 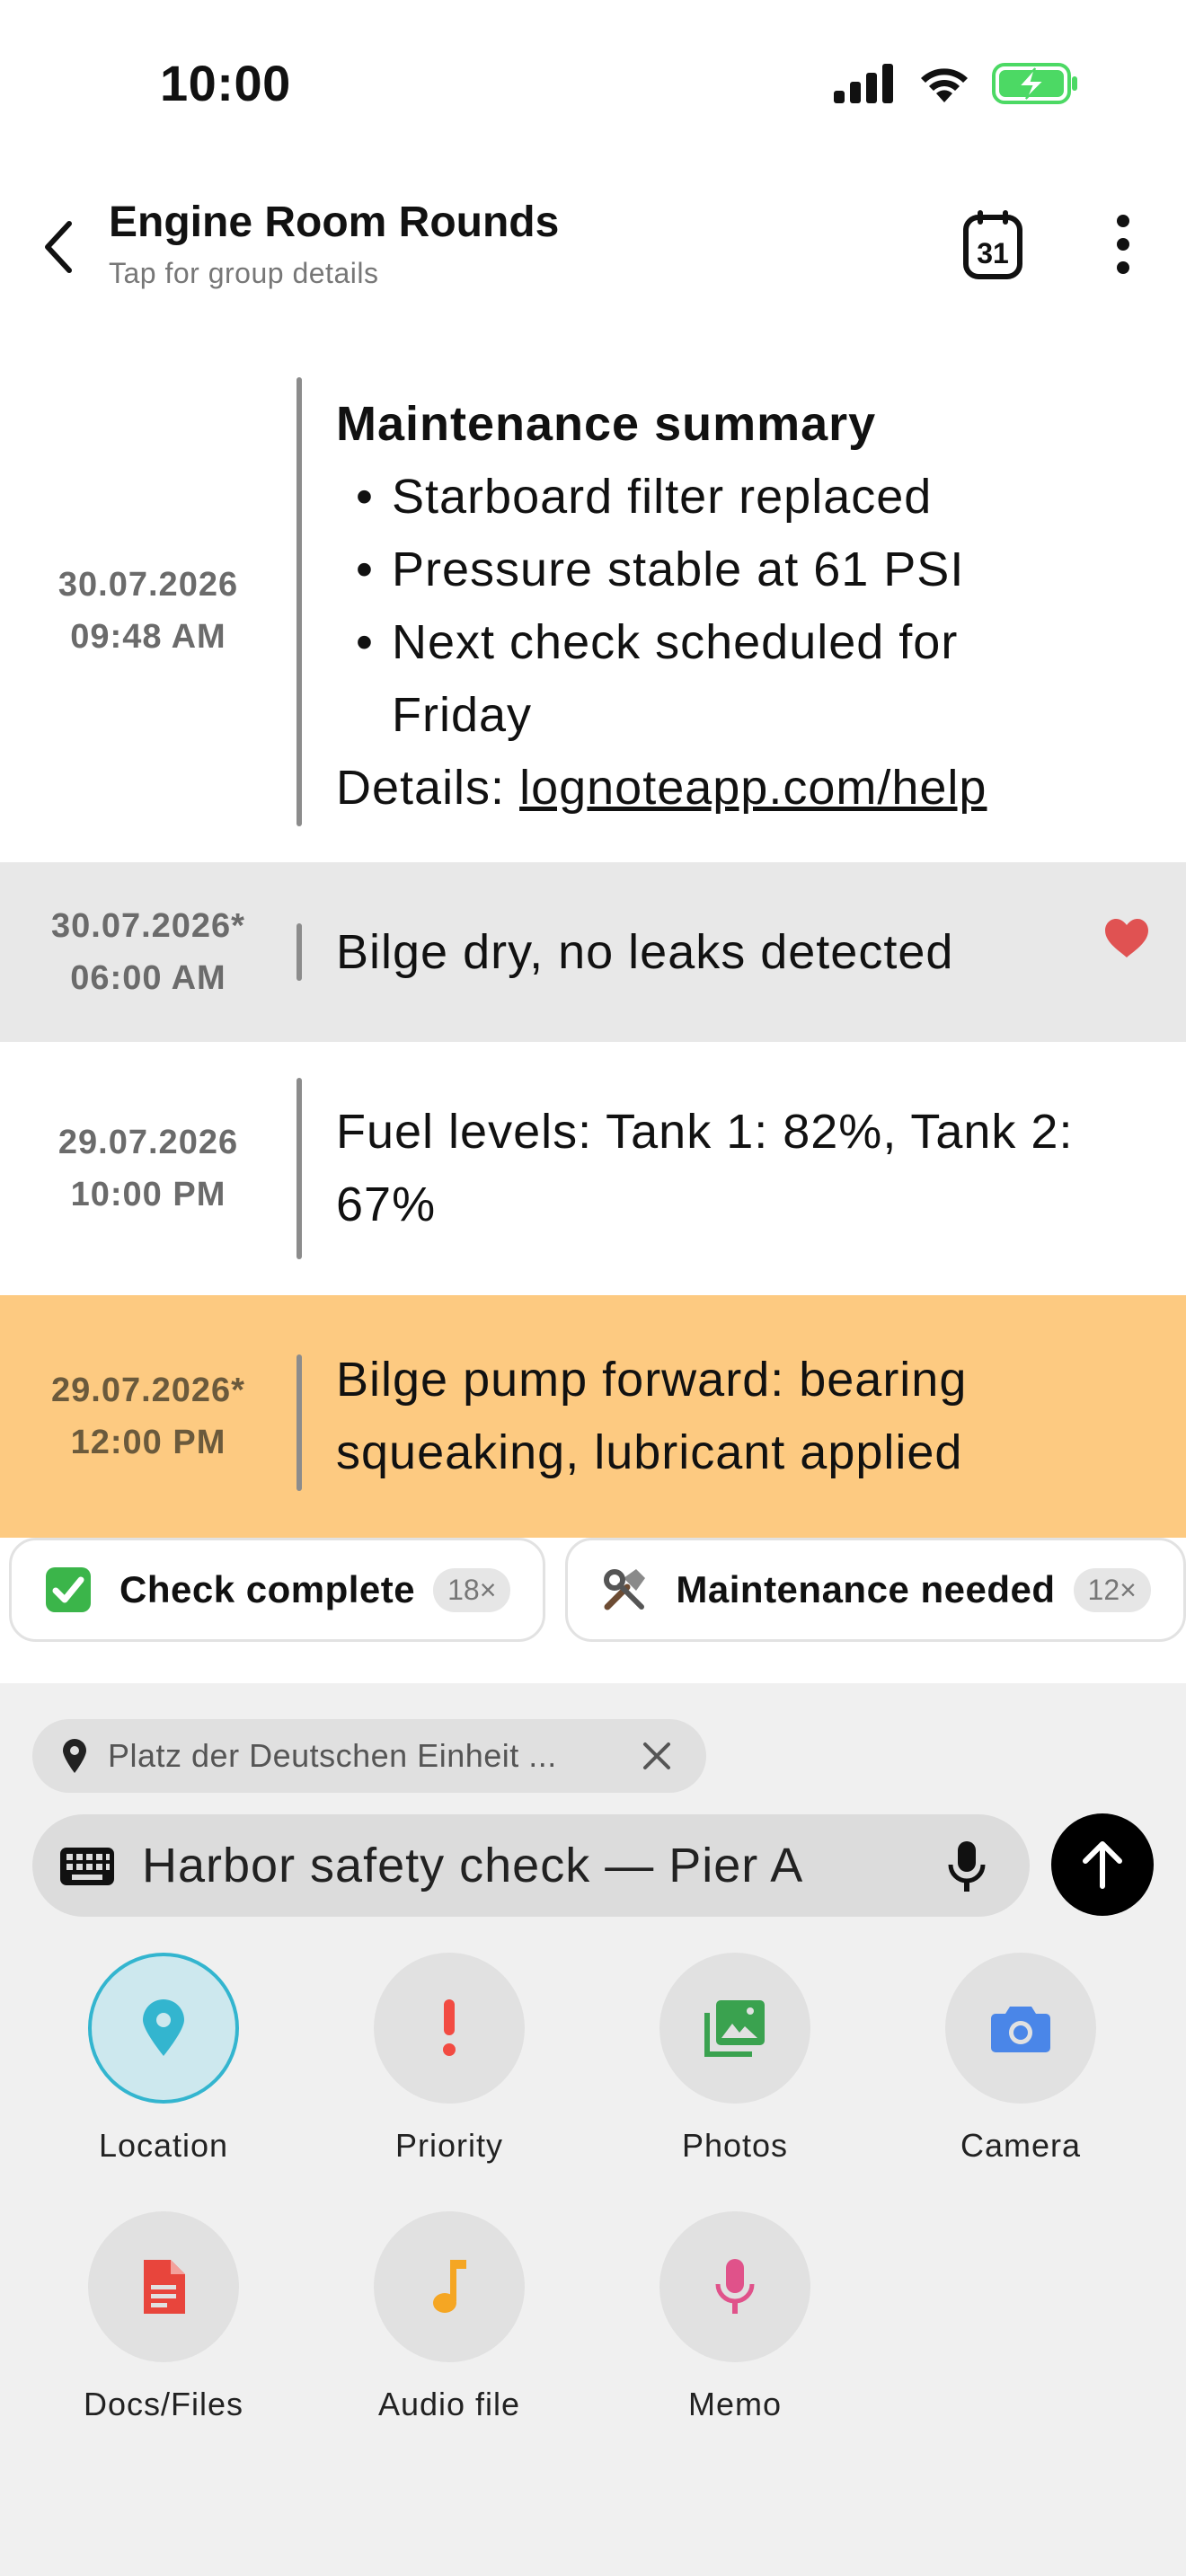 What do you see at coordinates (148, 1194) in the screenshot?
I see `entry-time: 10:00 PM` at bounding box center [148, 1194].